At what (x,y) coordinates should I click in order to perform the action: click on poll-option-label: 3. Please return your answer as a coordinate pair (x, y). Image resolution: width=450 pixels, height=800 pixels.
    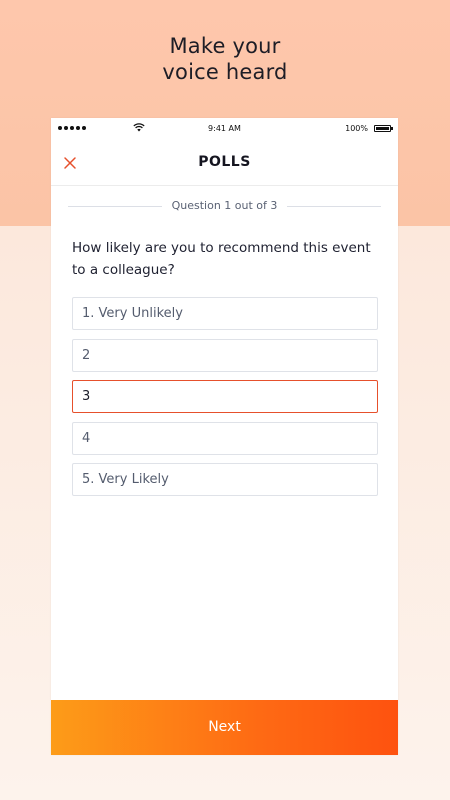
    Looking at the image, I should click on (86, 396).